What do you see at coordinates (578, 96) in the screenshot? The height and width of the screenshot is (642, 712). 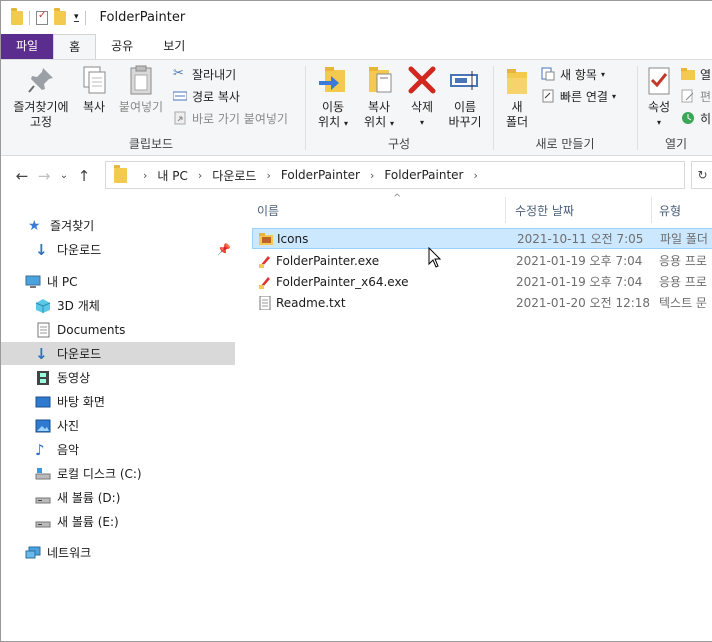 I see `easy-access-button: 빠른 연결 ▾` at bounding box center [578, 96].